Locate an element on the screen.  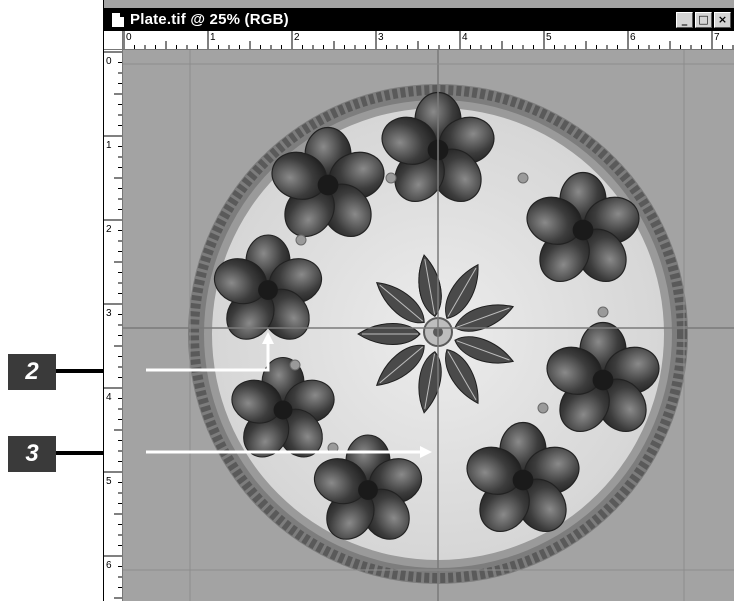
restore-icon: □ is located at coordinates (703, 19).